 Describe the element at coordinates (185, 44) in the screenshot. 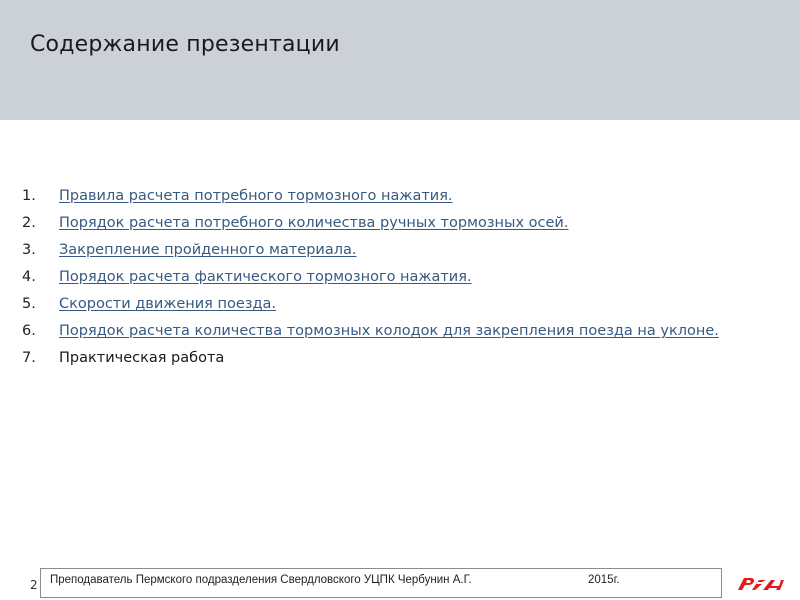

I see `slide-title: Содержание презентации` at that location.